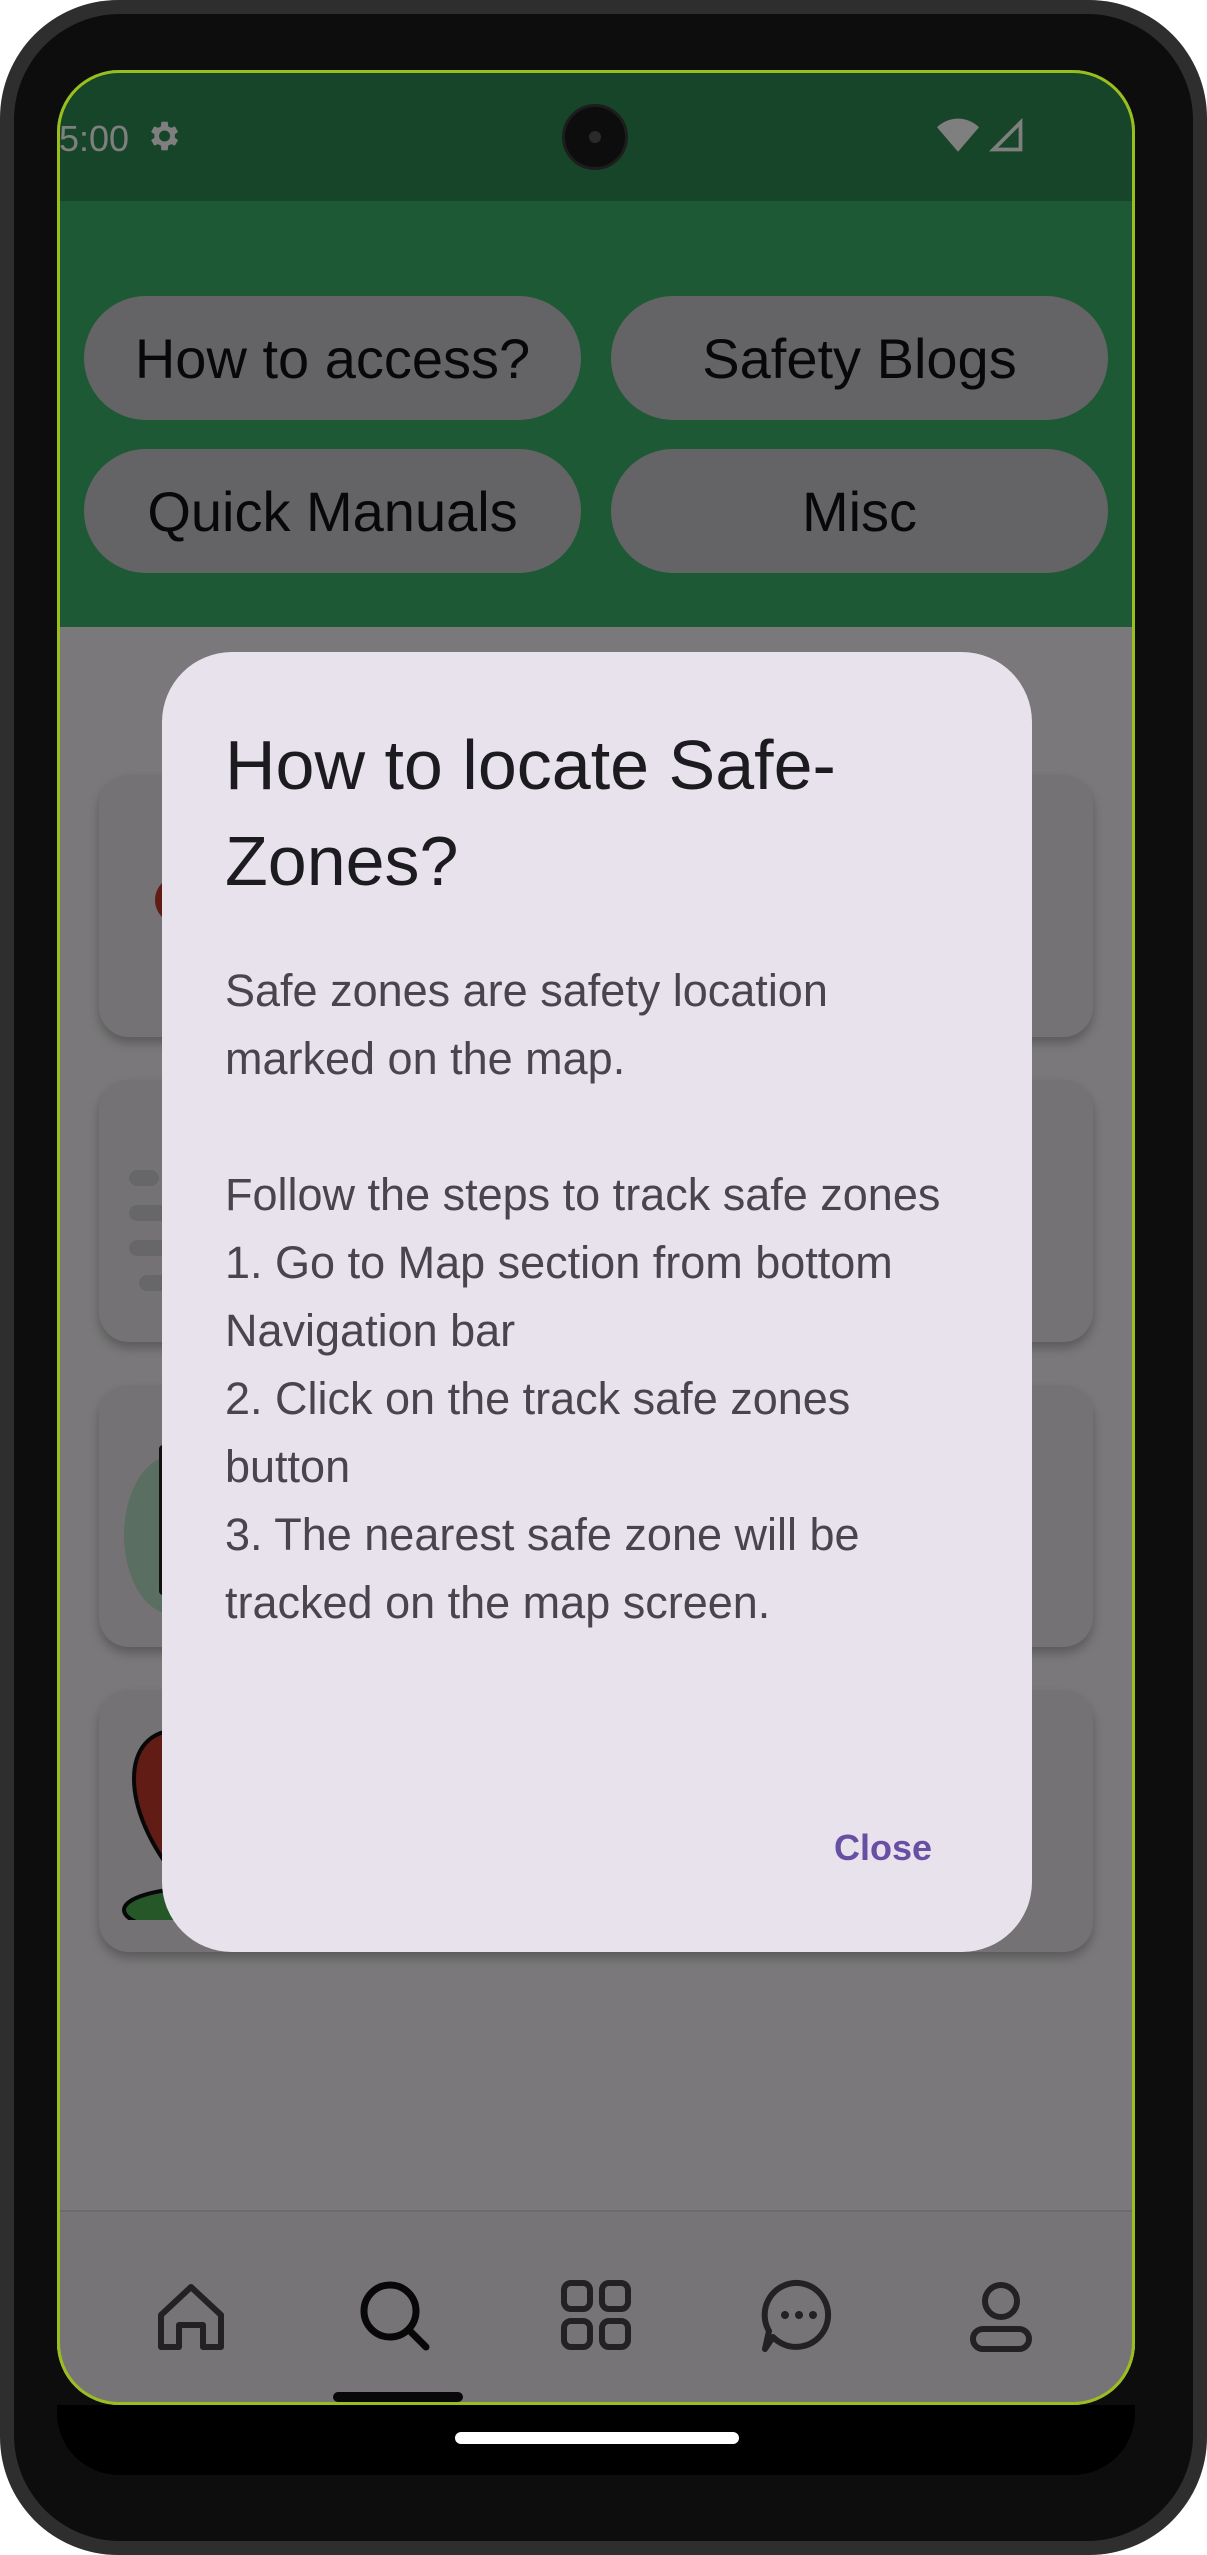 The image size is (1207, 2555). I want to click on close-button: Close, so click(883, 1848).